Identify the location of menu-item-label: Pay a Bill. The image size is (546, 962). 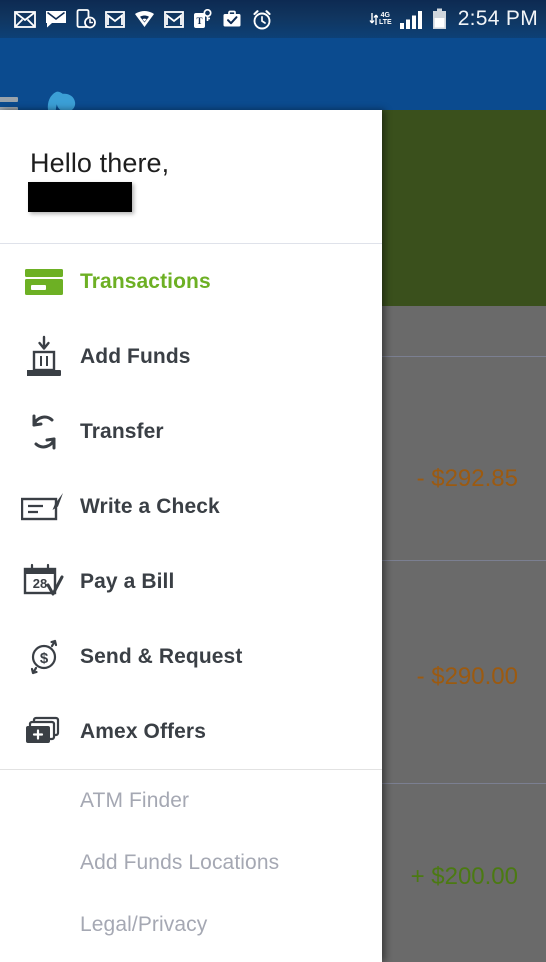
(127, 581).